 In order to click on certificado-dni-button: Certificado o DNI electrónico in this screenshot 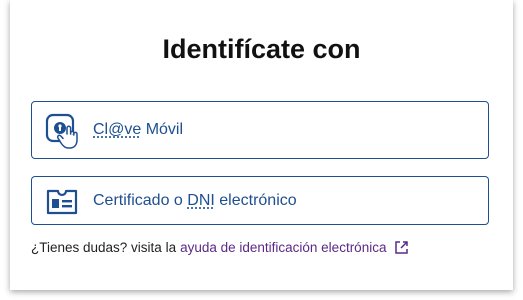, I will do `click(260, 200)`.